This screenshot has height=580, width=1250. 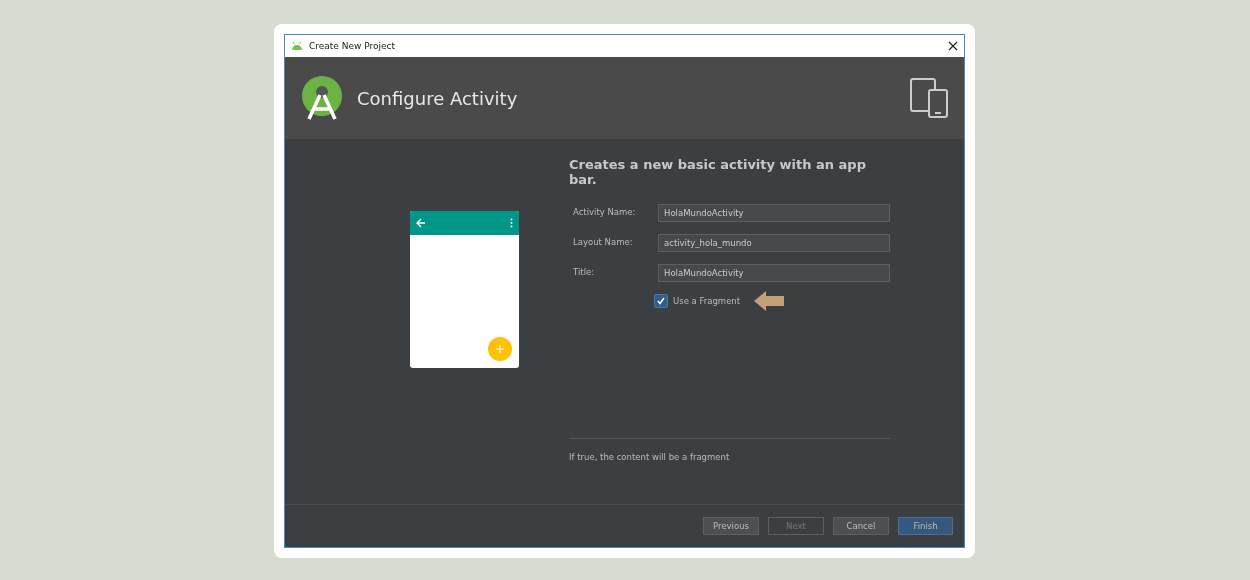 I want to click on field-label: Layout Name:, so click(x=603, y=241).